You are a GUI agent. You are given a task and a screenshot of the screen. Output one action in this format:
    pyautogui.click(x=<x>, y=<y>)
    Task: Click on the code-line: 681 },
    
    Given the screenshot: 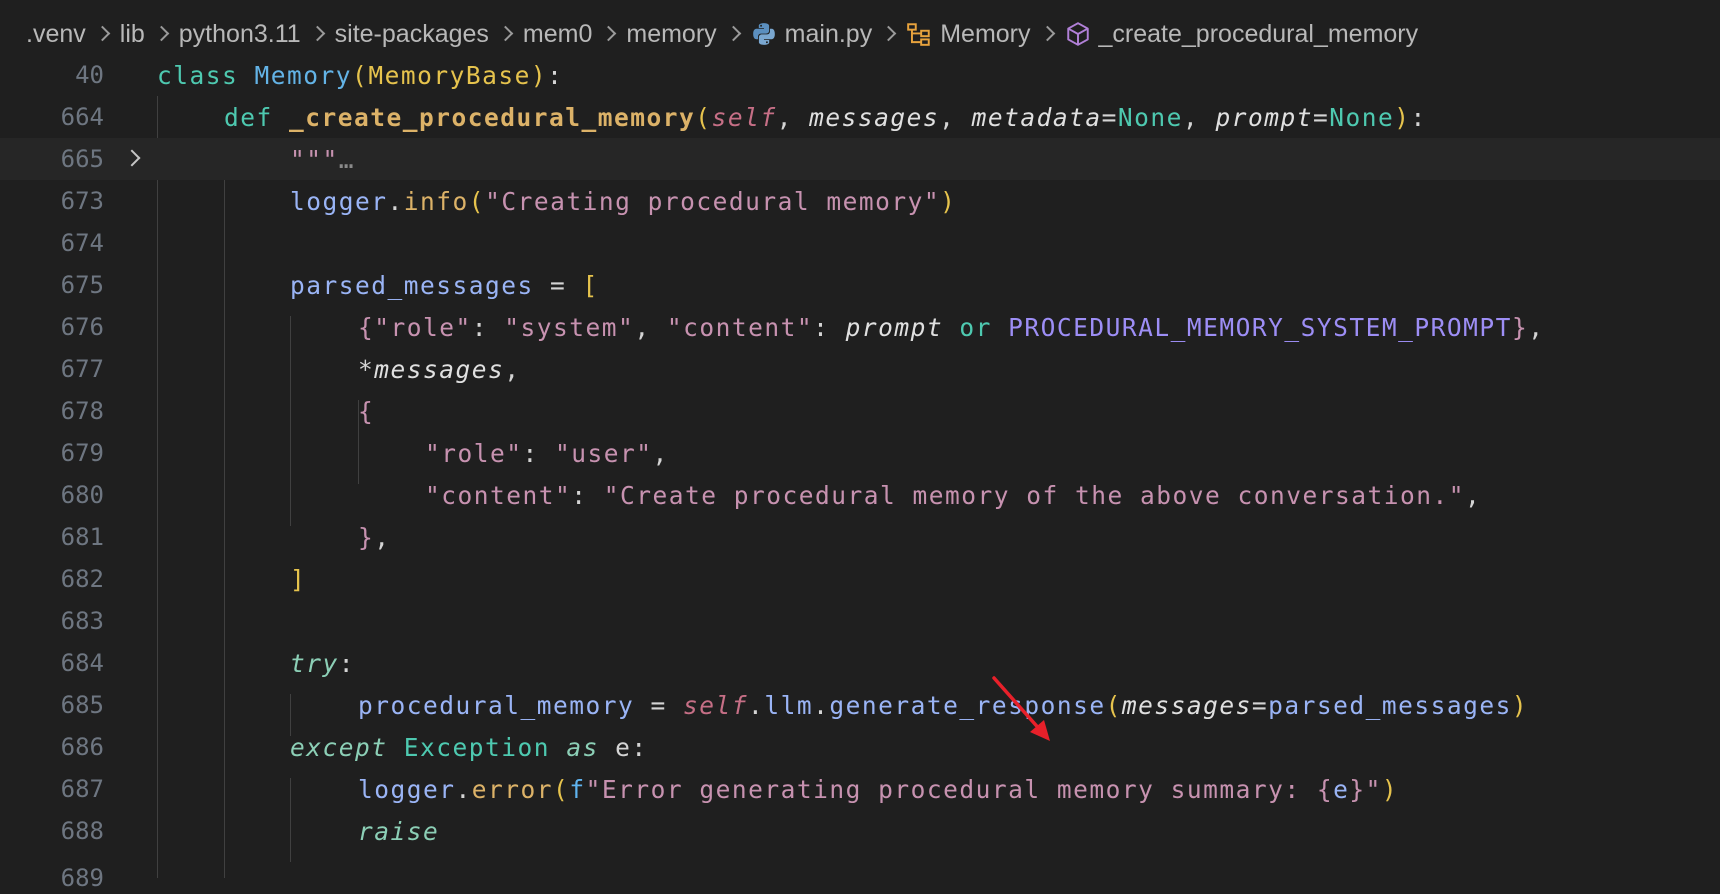 What is the action you would take?
    pyautogui.click(x=860, y=537)
    